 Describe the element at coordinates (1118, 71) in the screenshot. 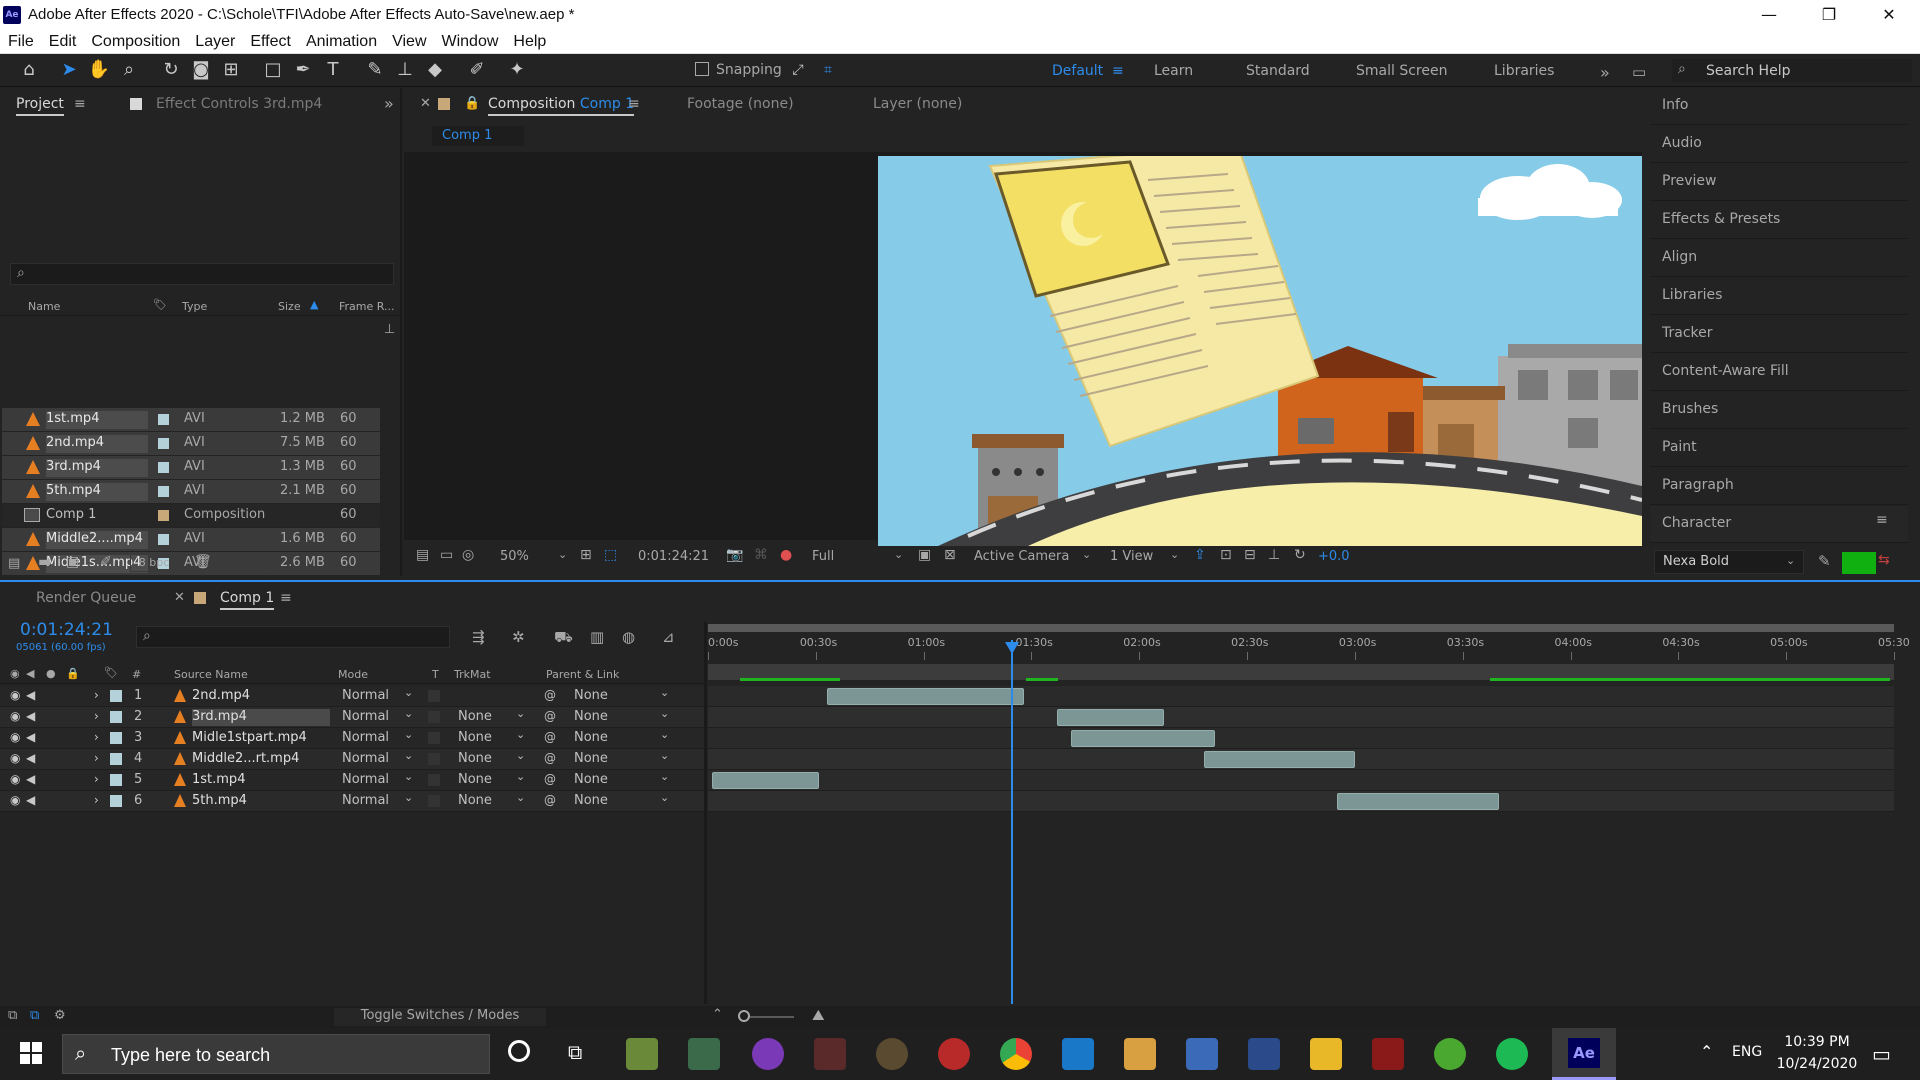

I see `workspace-menu-icon: ≡` at that location.